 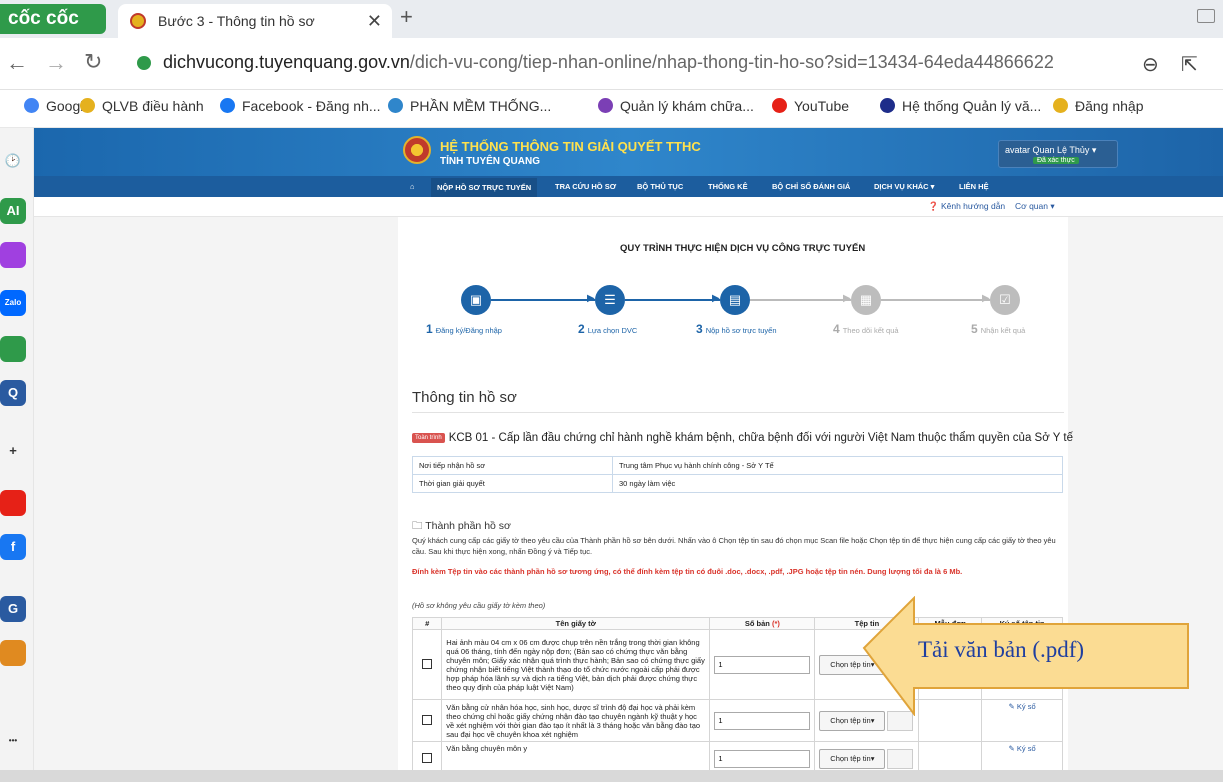 What do you see at coordinates (1150, 64) in the screenshot?
I see `zoom-out-icon: ⊖` at bounding box center [1150, 64].